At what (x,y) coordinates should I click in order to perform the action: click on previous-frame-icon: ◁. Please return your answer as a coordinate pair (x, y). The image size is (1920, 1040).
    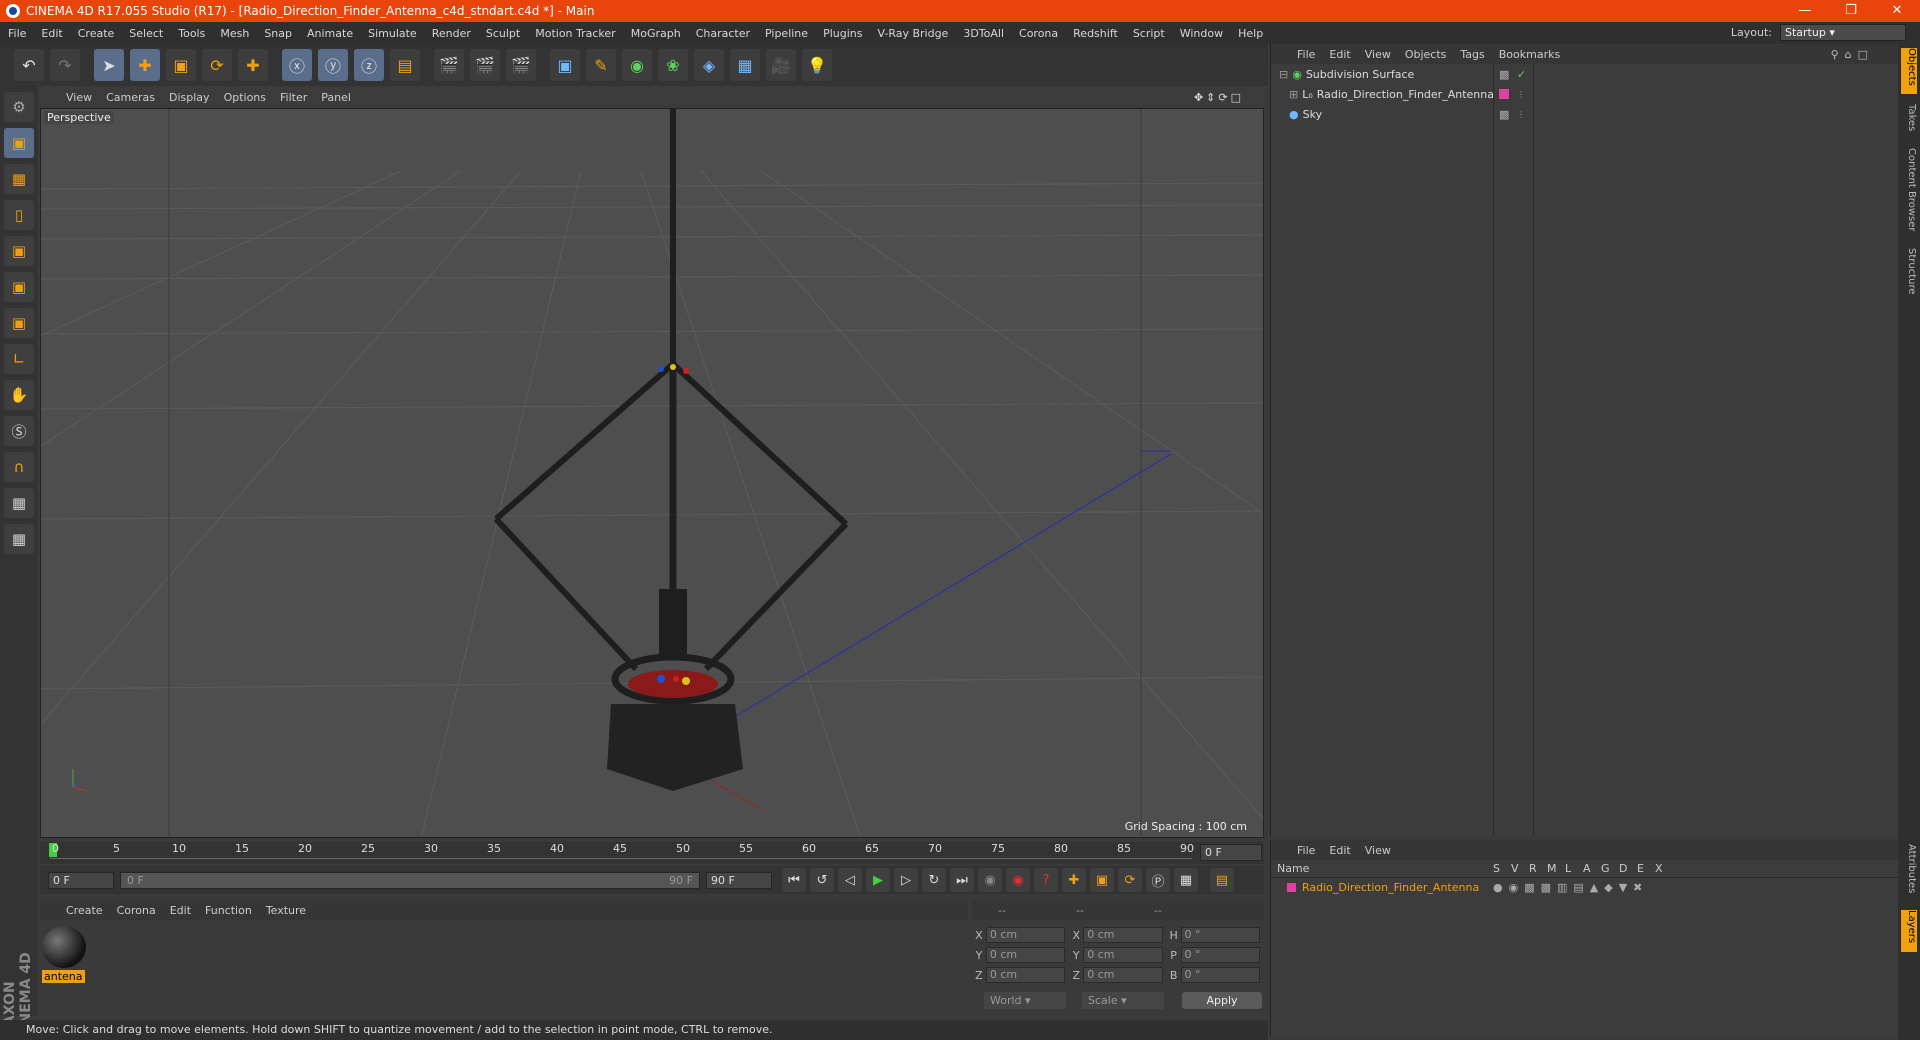
    Looking at the image, I should click on (850, 880).